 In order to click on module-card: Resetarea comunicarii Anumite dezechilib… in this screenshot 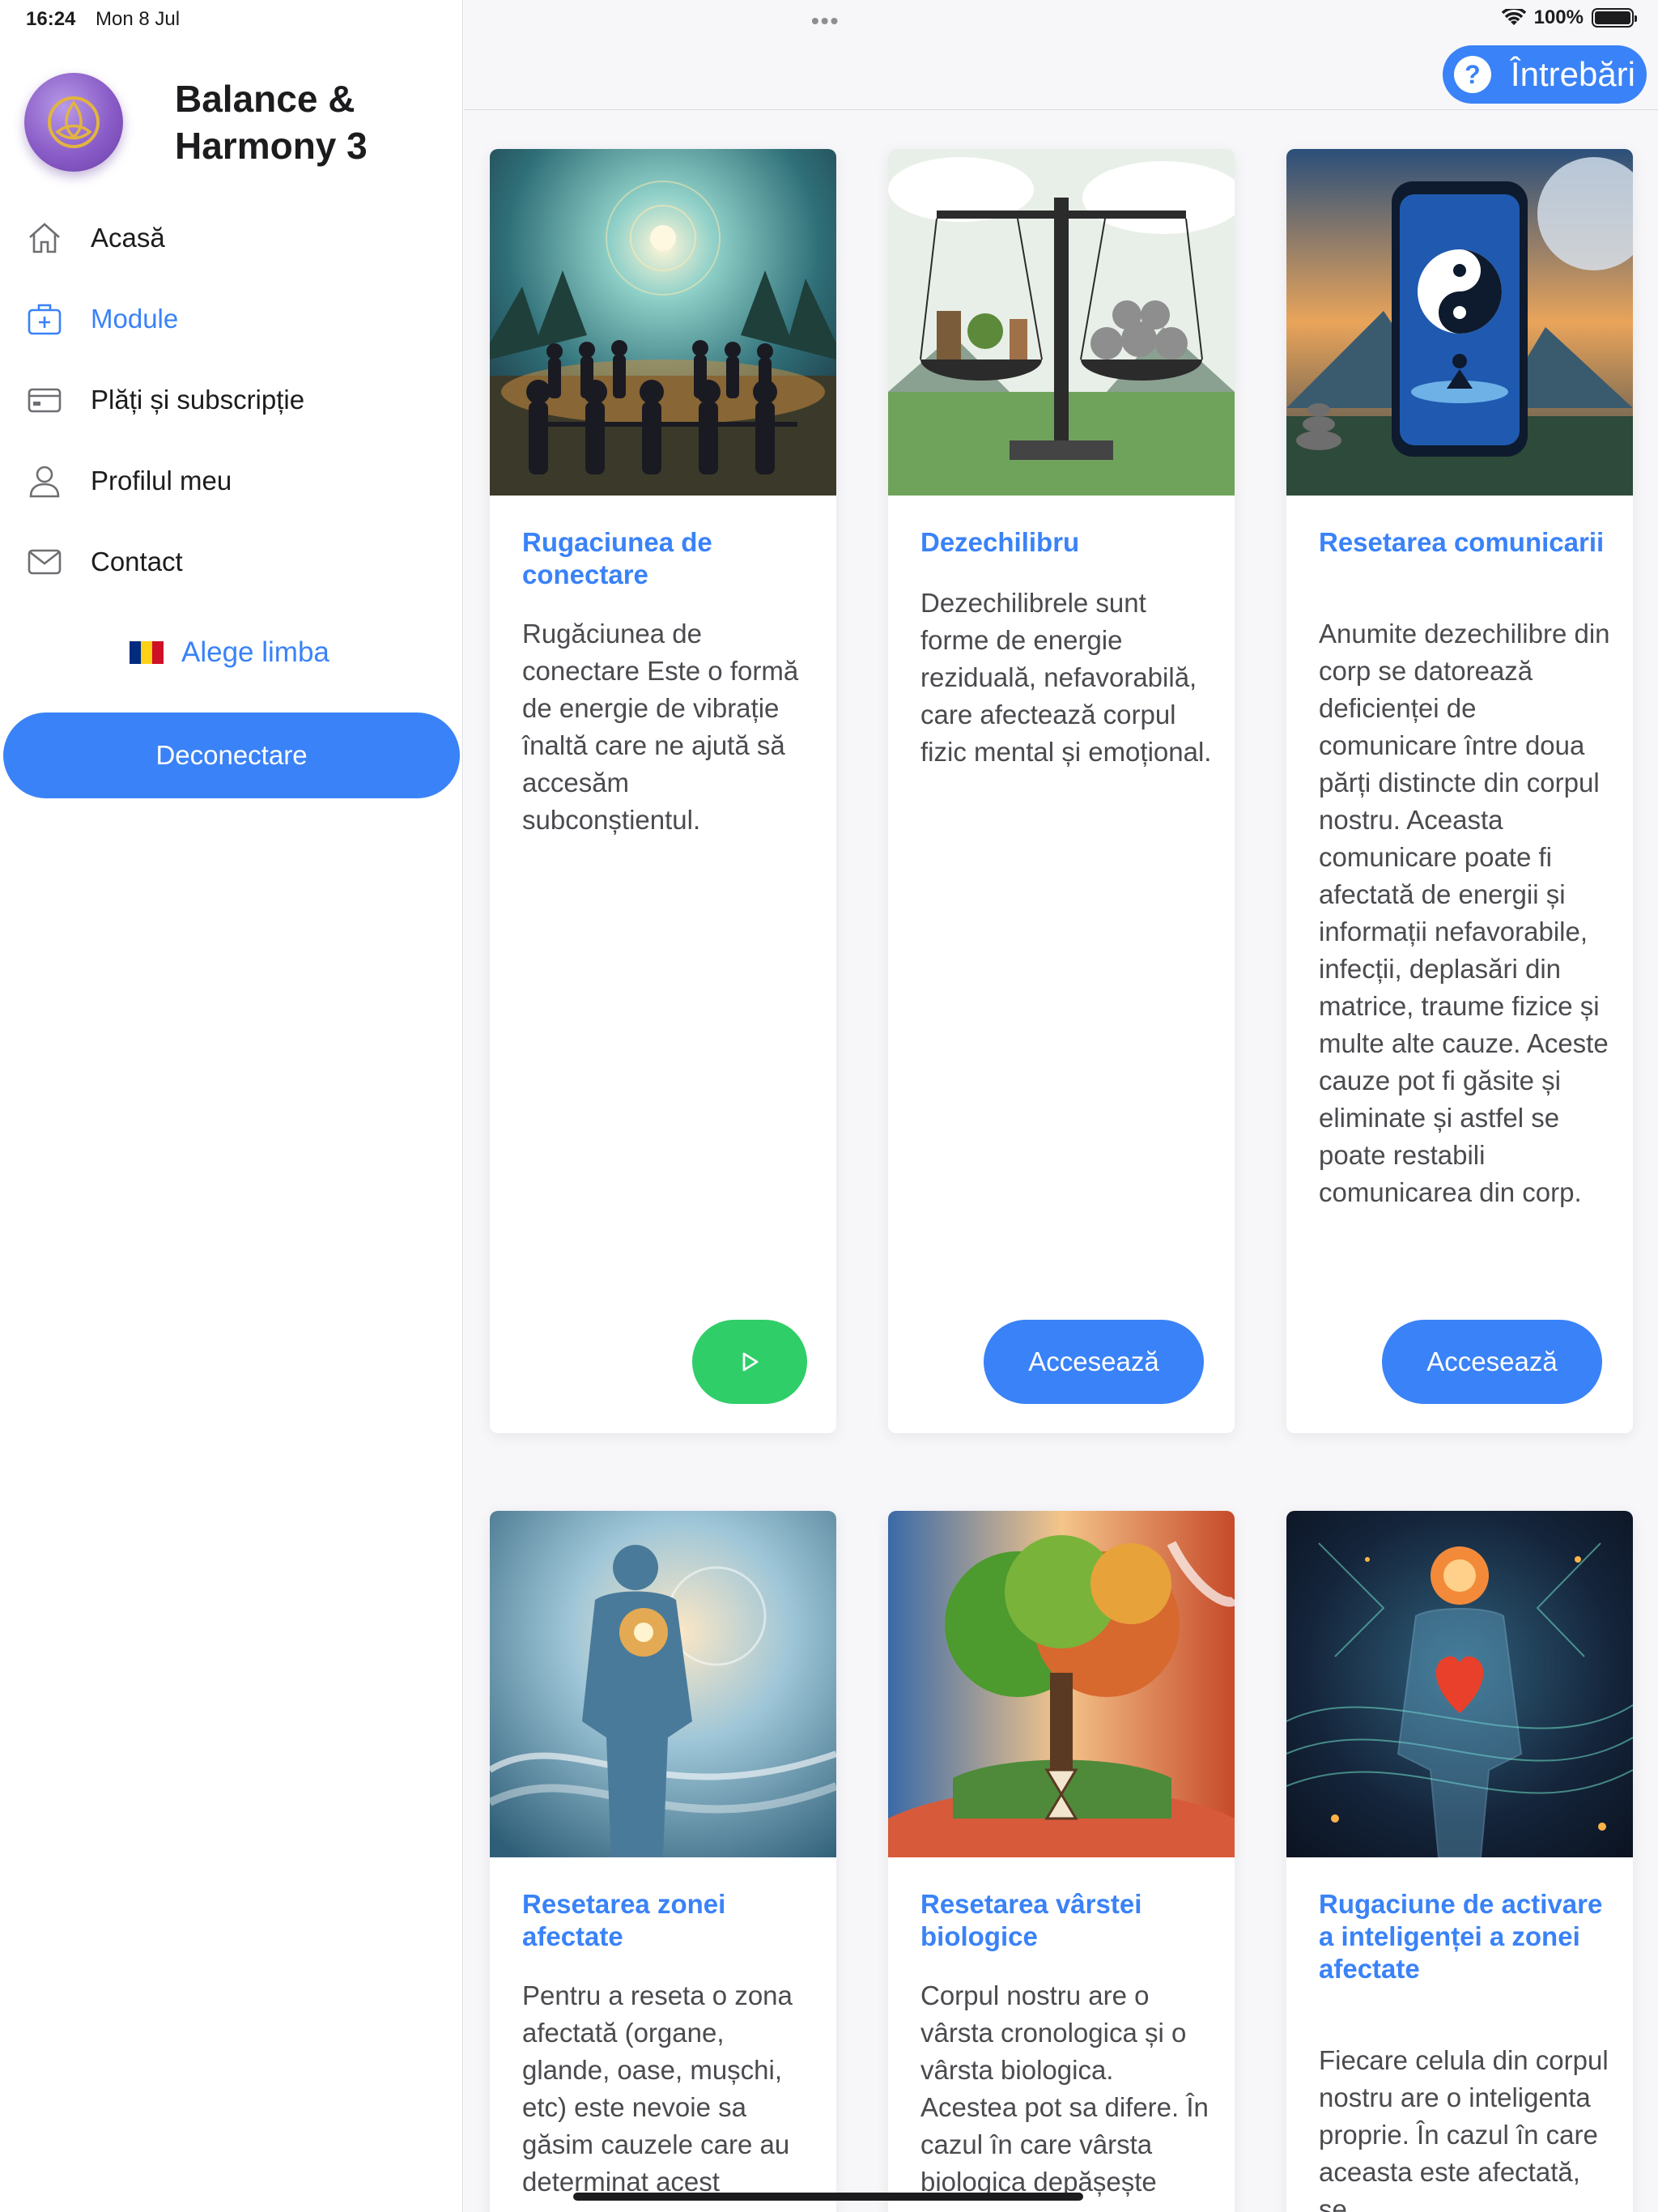, I will do `click(1459, 791)`.